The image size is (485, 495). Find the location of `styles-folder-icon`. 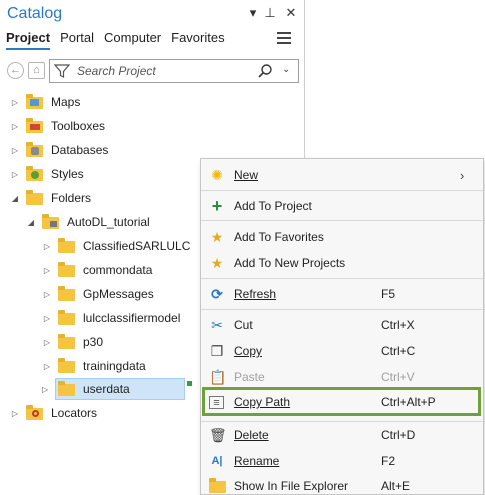

styles-folder-icon is located at coordinates (34, 173).